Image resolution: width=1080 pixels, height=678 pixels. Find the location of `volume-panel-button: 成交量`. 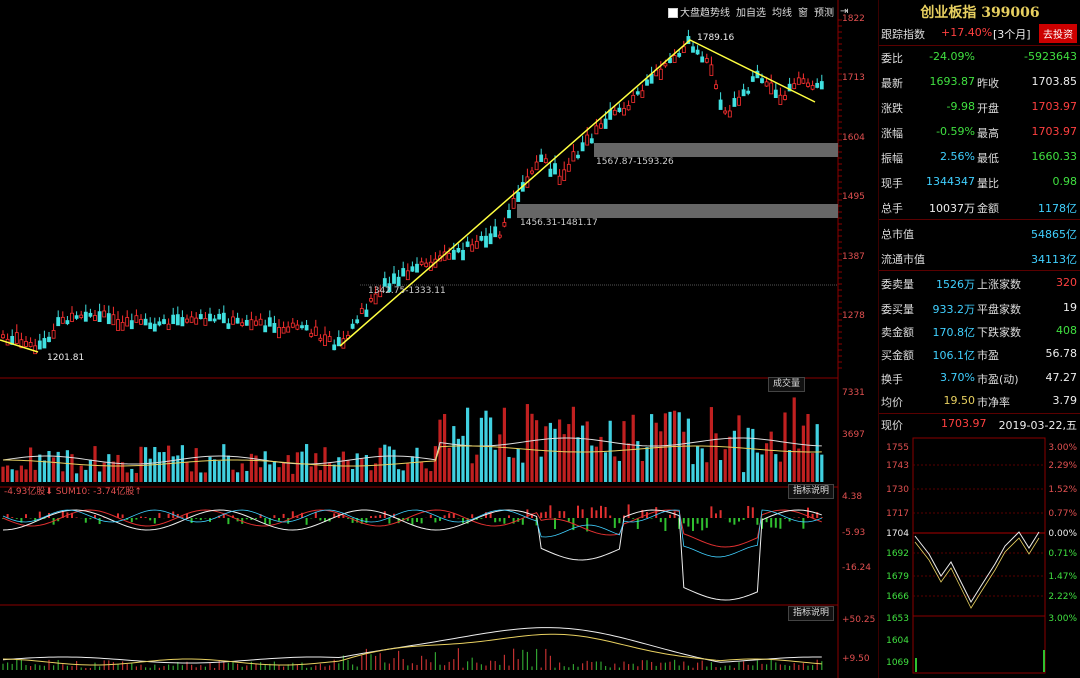

volume-panel-button: 成交量 is located at coordinates (787, 384).